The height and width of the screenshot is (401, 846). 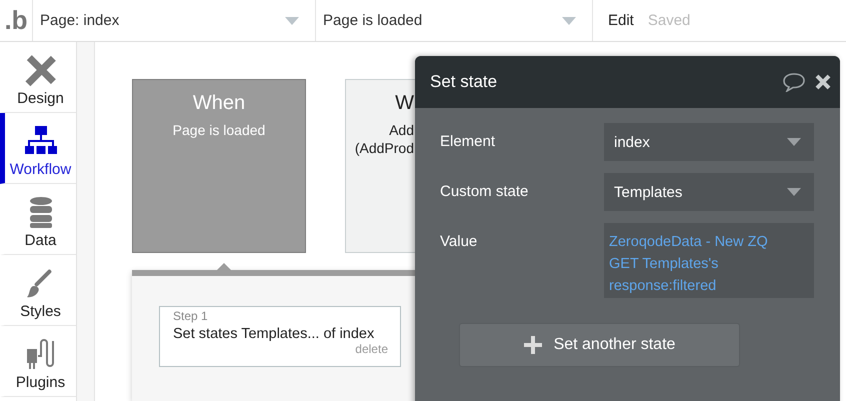 What do you see at coordinates (794, 82) in the screenshot?
I see `comment-icon` at bounding box center [794, 82].